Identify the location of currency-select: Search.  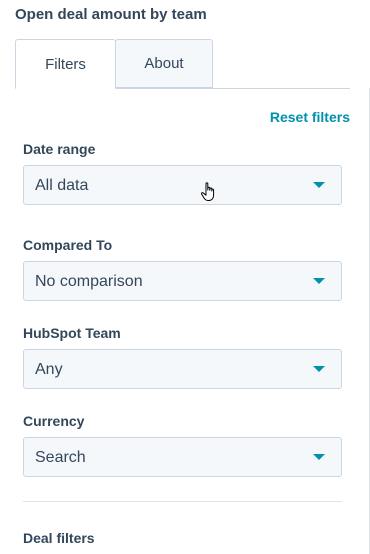
(182, 457).